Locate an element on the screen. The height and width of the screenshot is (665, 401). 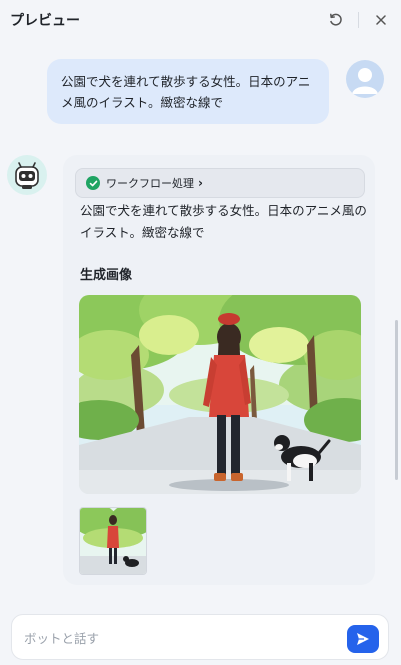
header-divider is located at coordinates (358, 20).